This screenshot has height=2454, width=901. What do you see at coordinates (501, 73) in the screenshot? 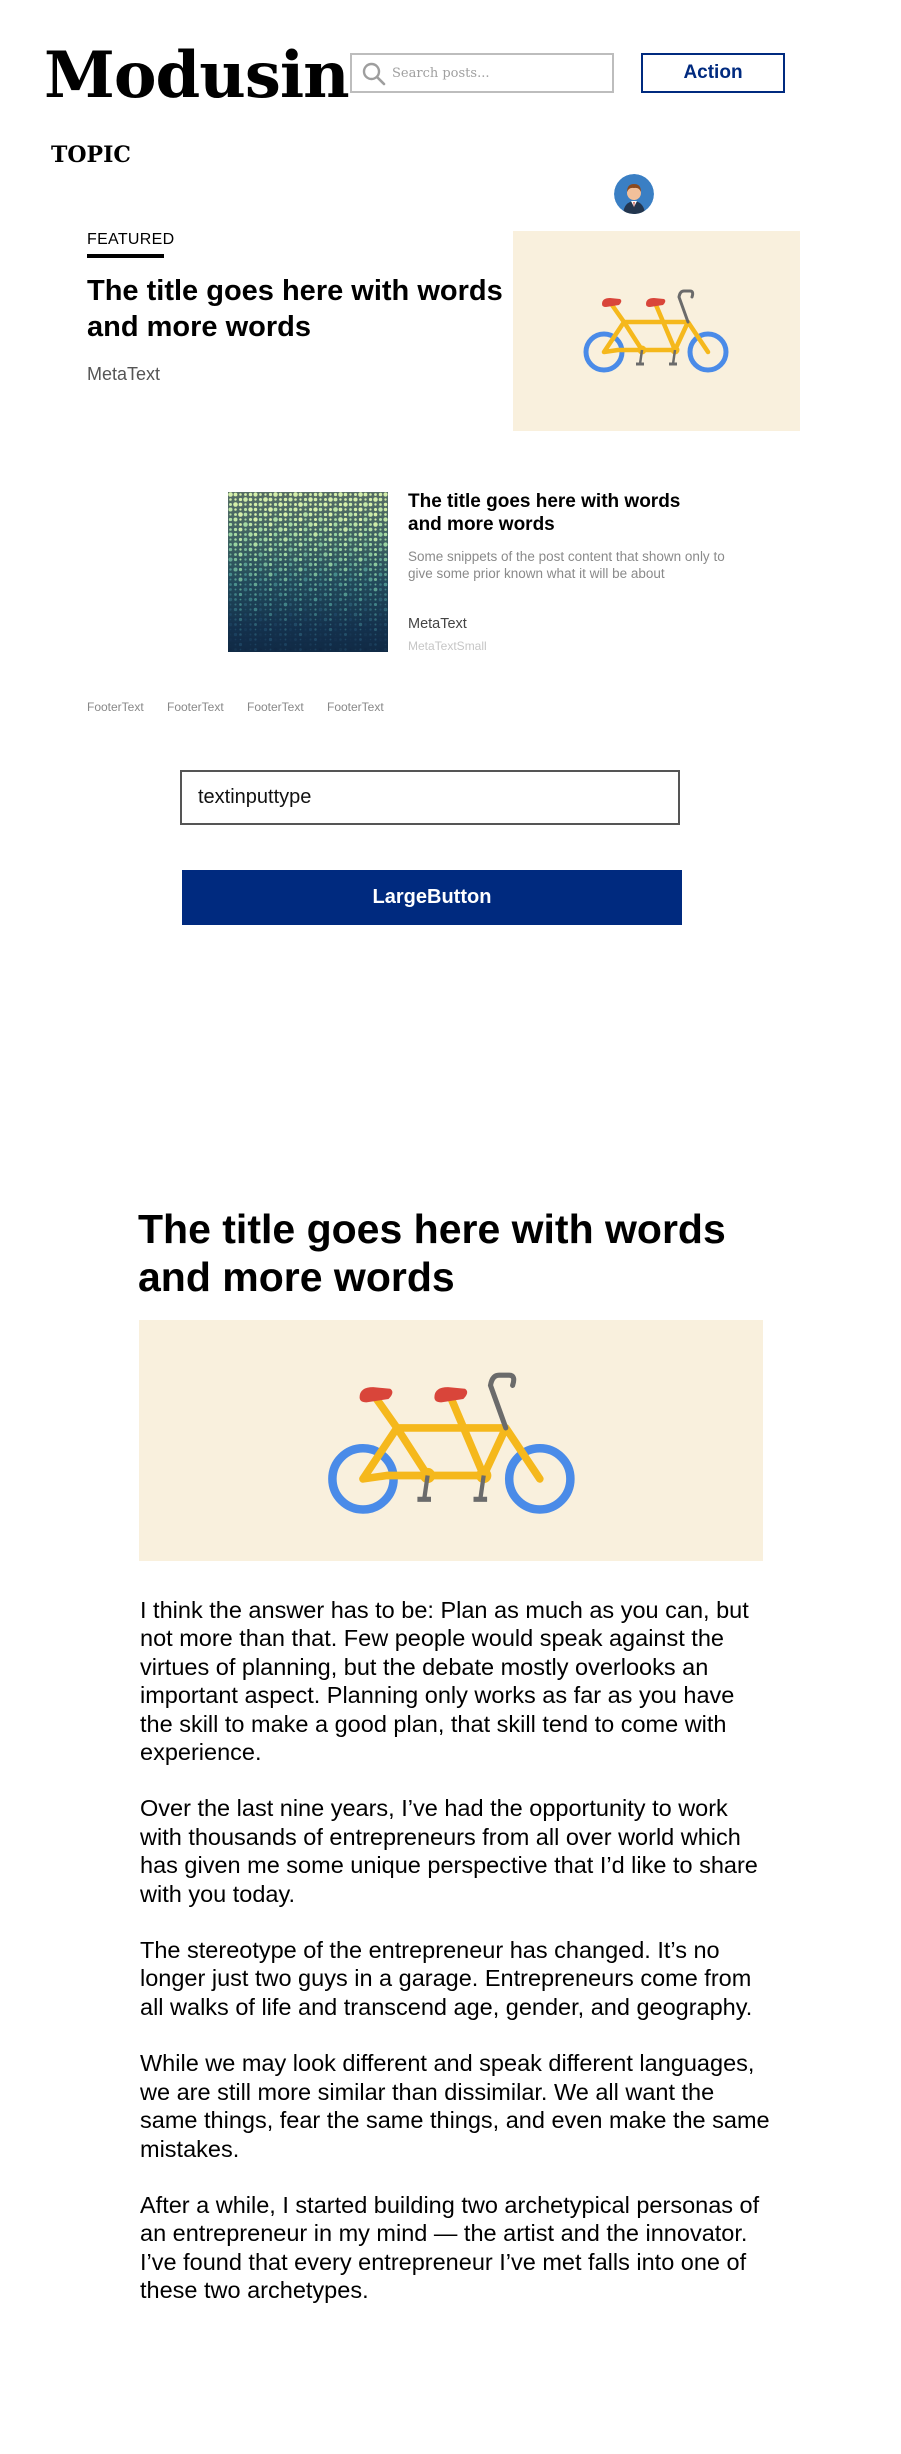
I see `search-input` at bounding box center [501, 73].